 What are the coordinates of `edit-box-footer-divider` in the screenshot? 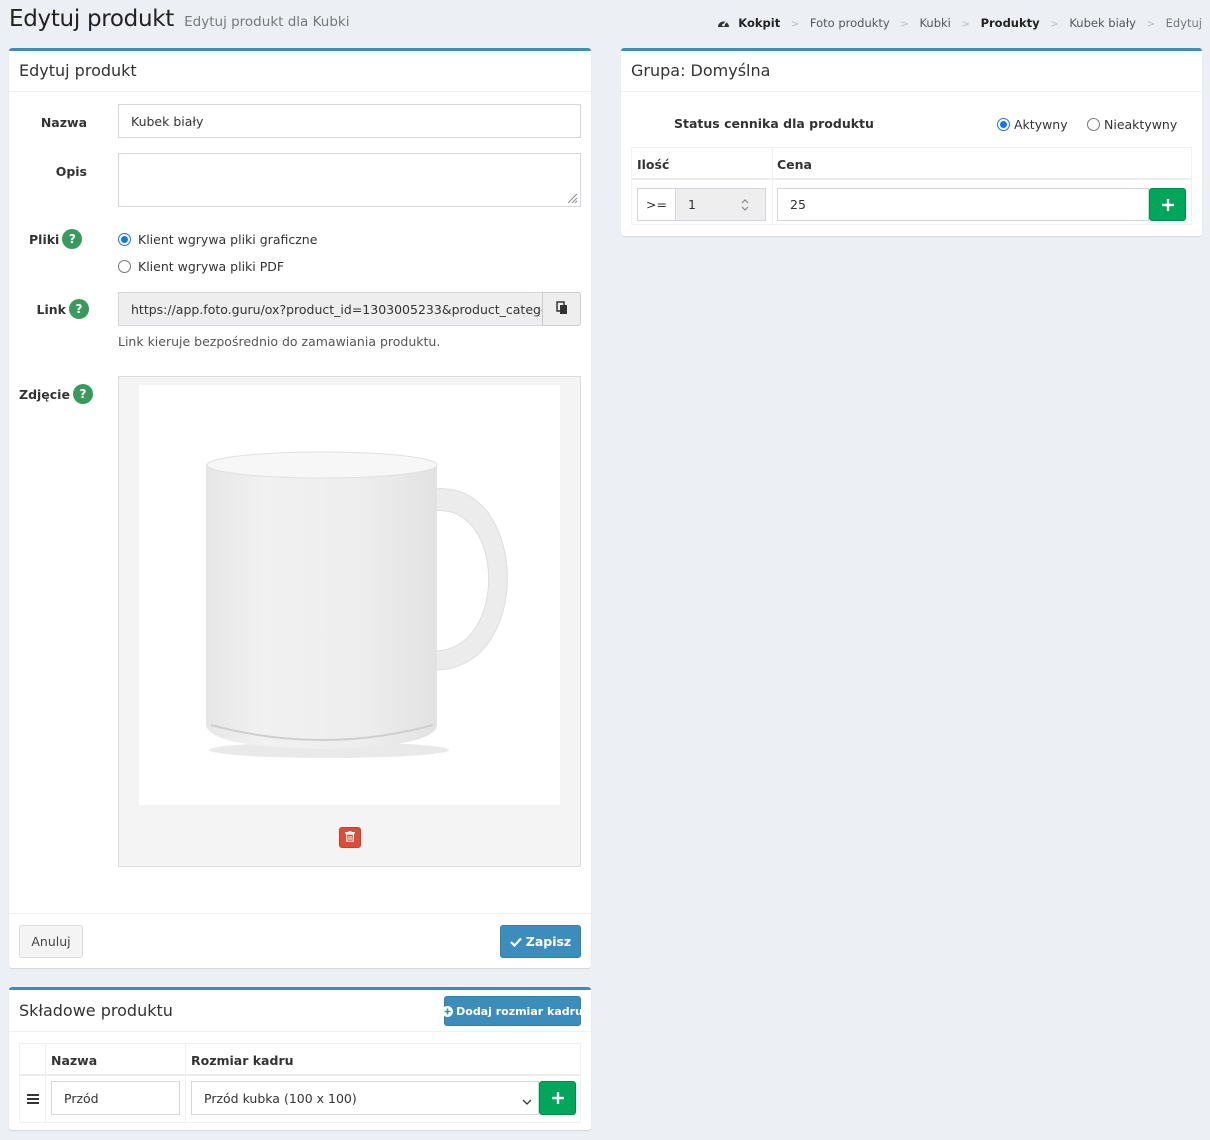 It's located at (300, 913).